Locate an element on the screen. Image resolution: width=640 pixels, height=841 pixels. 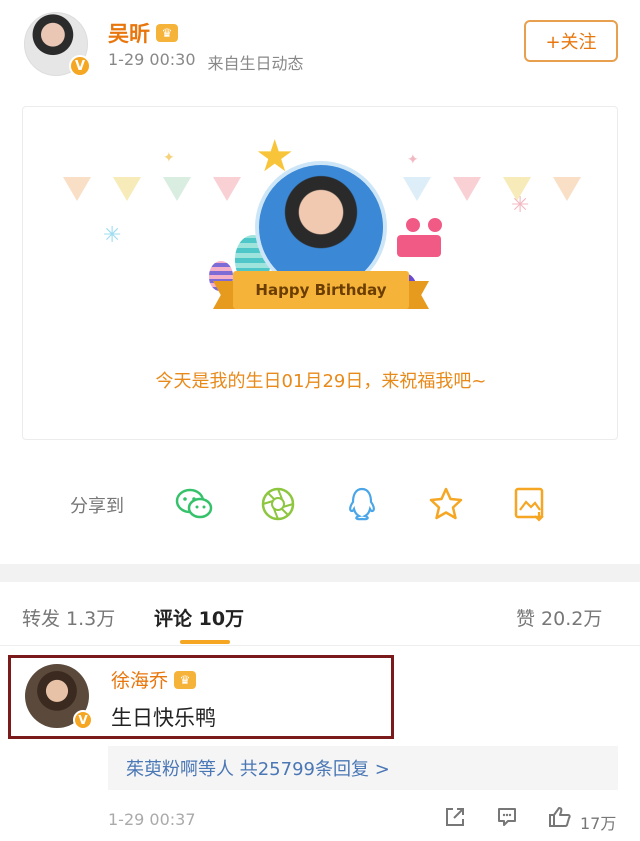
commenter-avatar: V is located at coordinates (59, 697).